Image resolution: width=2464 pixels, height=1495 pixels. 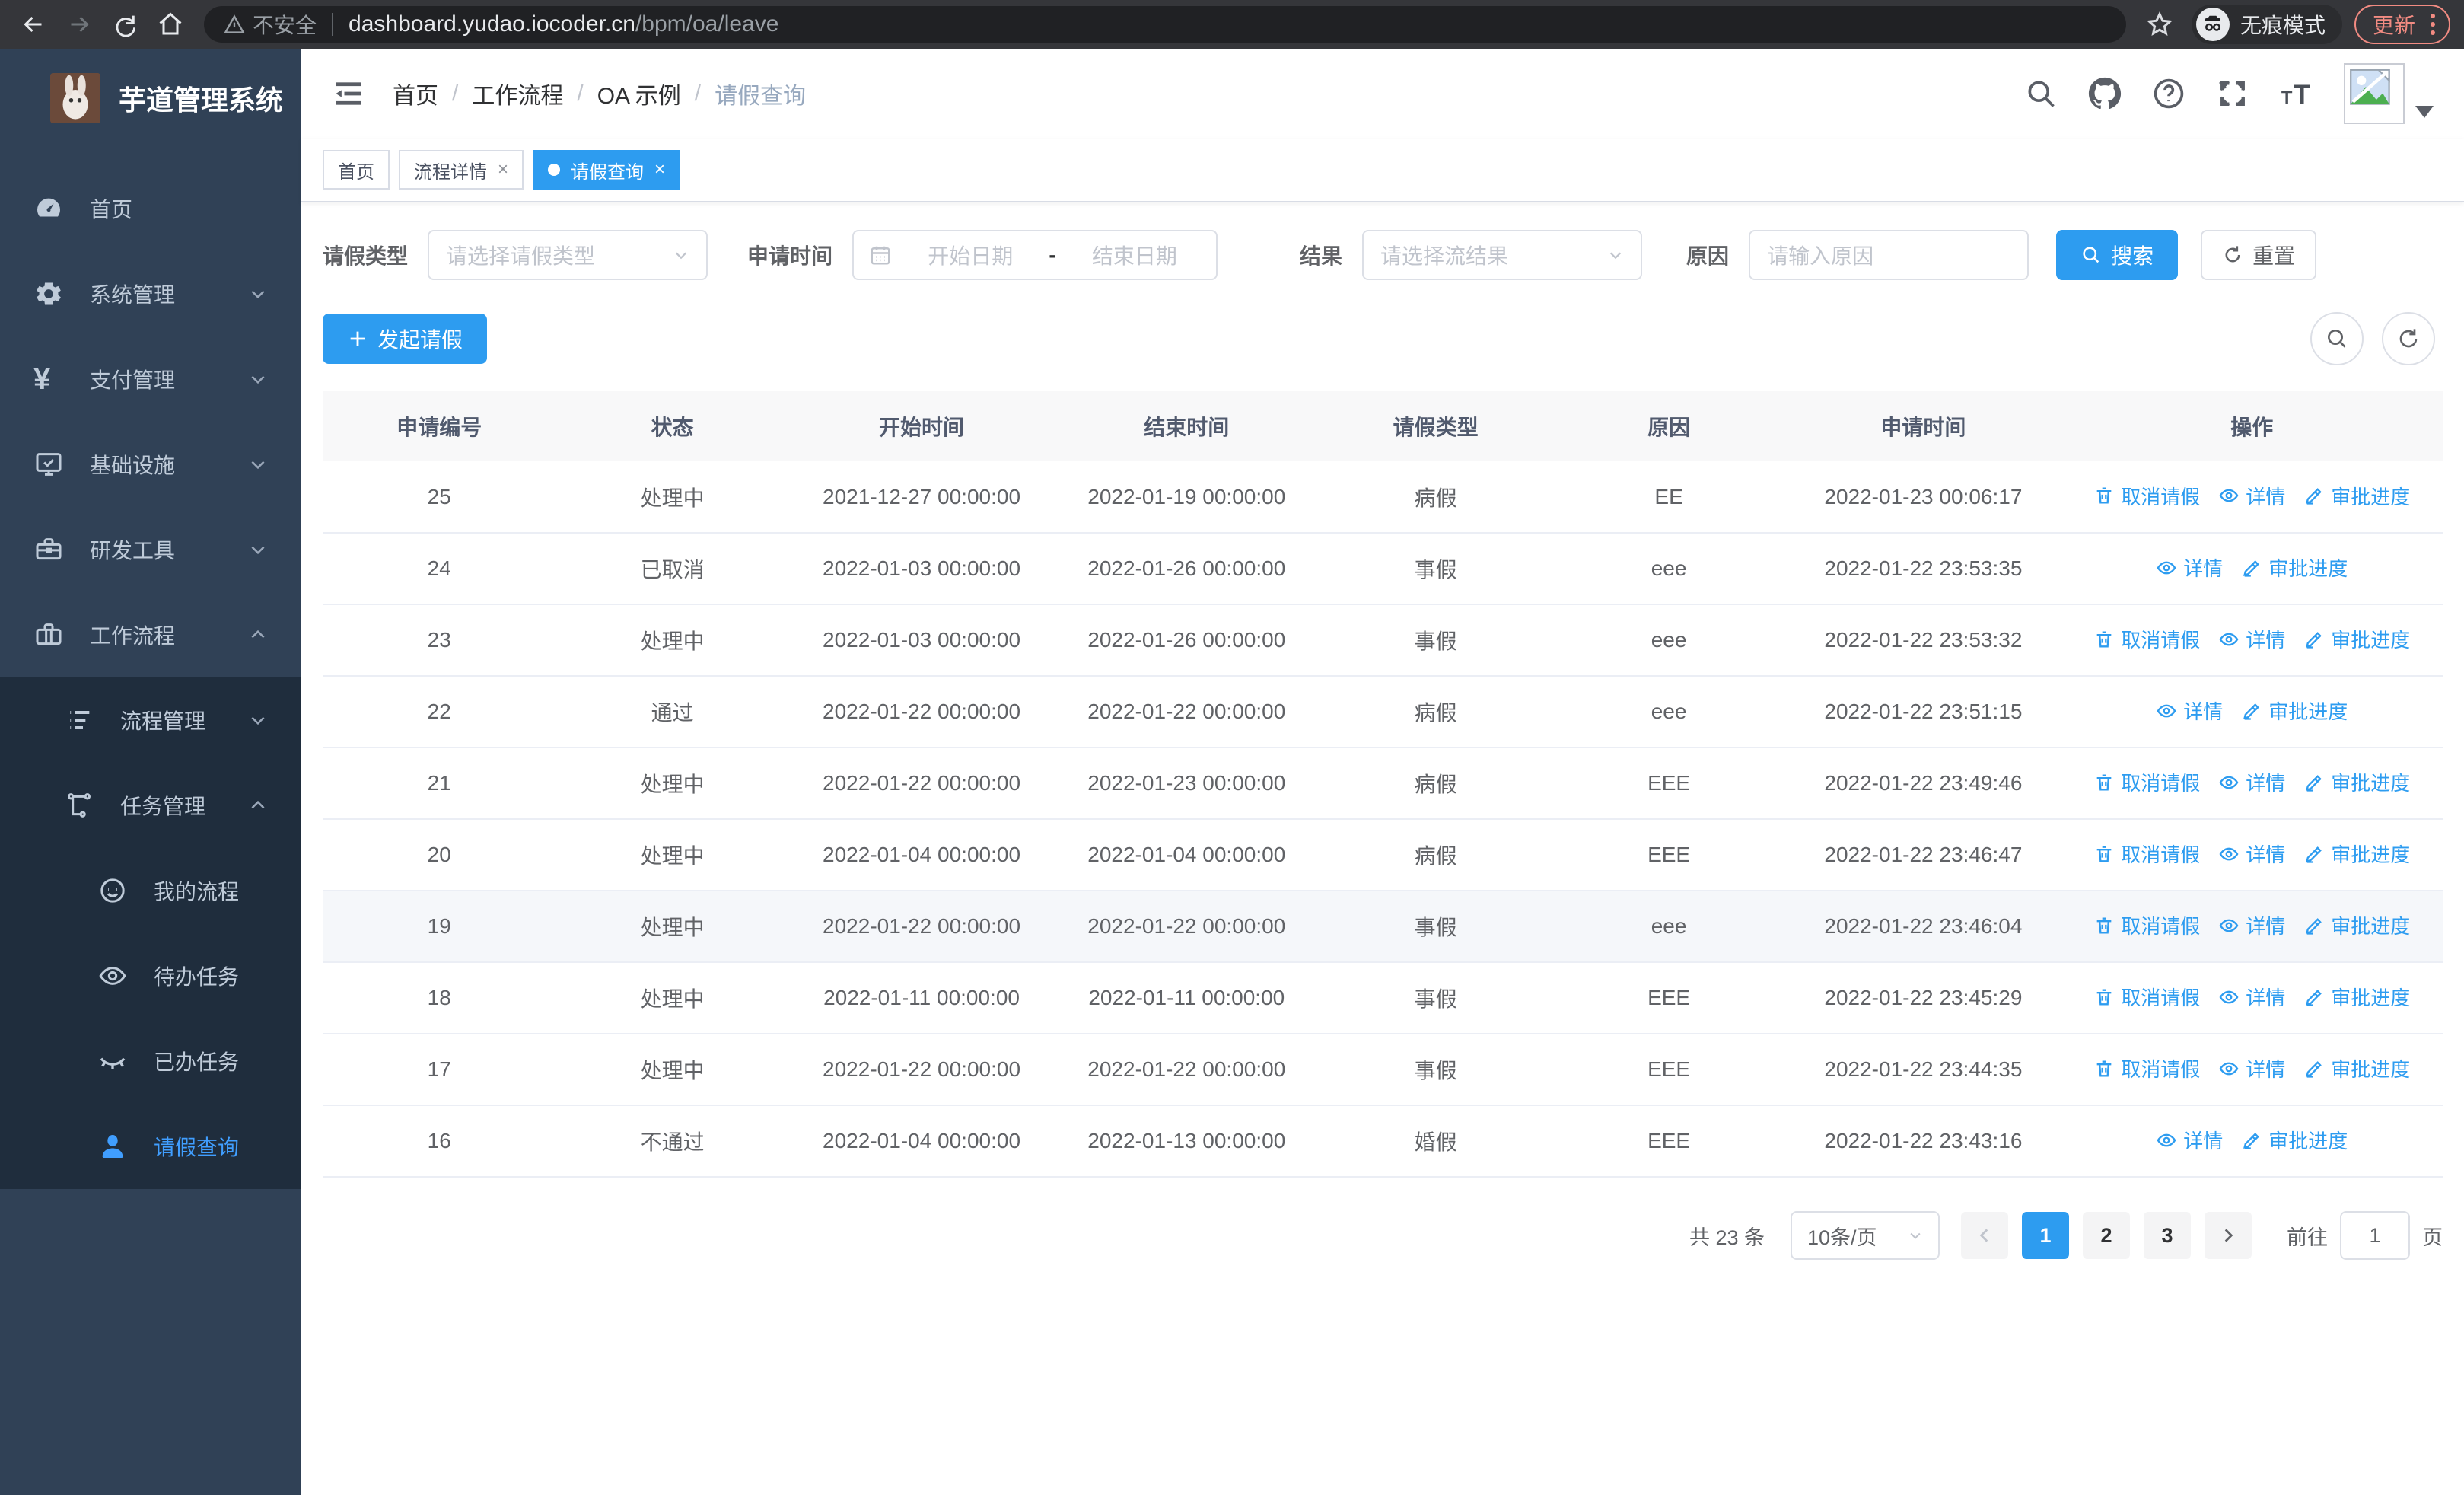 What do you see at coordinates (1820, 256) in the screenshot?
I see `reason-placeholder: 请输入原因` at bounding box center [1820, 256].